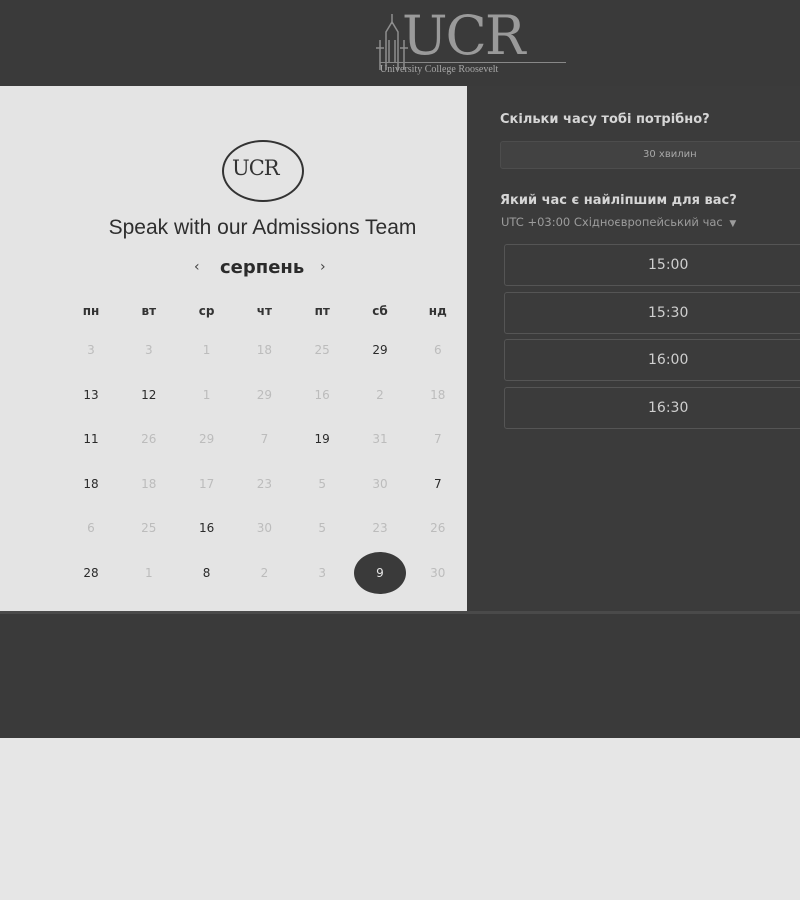 The width and height of the screenshot is (800, 900). I want to click on badge-text: UCR, so click(256, 168).